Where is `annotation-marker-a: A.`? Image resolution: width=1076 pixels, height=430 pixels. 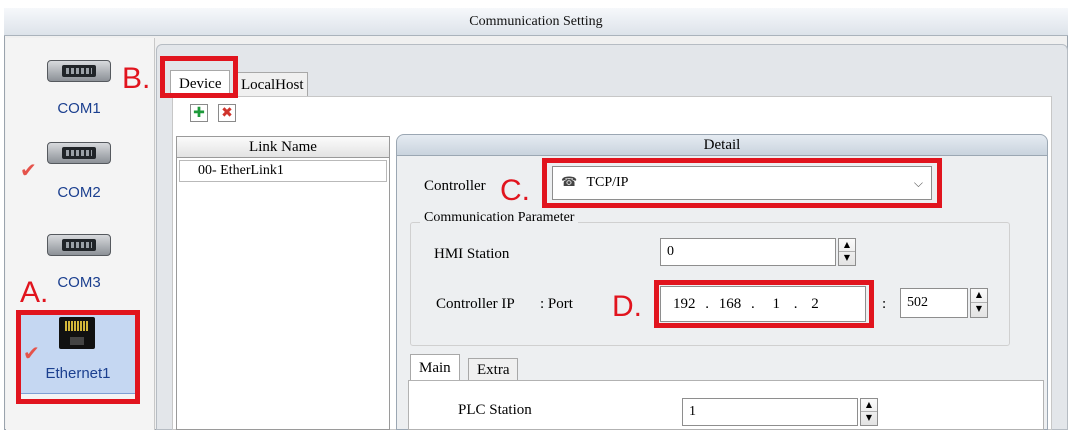 annotation-marker-a: A. is located at coordinates (34, 292).